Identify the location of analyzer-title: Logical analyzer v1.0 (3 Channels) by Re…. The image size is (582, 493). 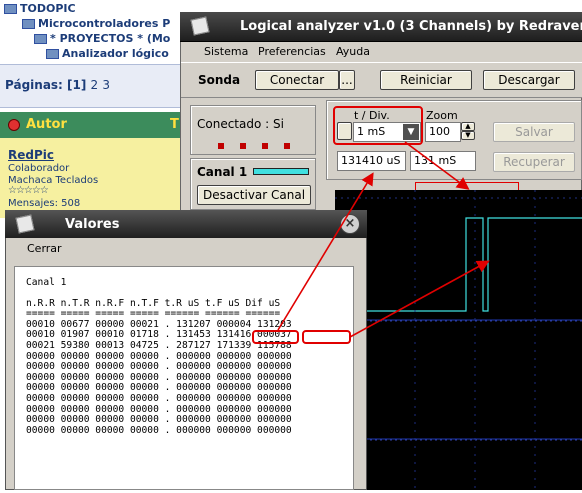
(411, 26).